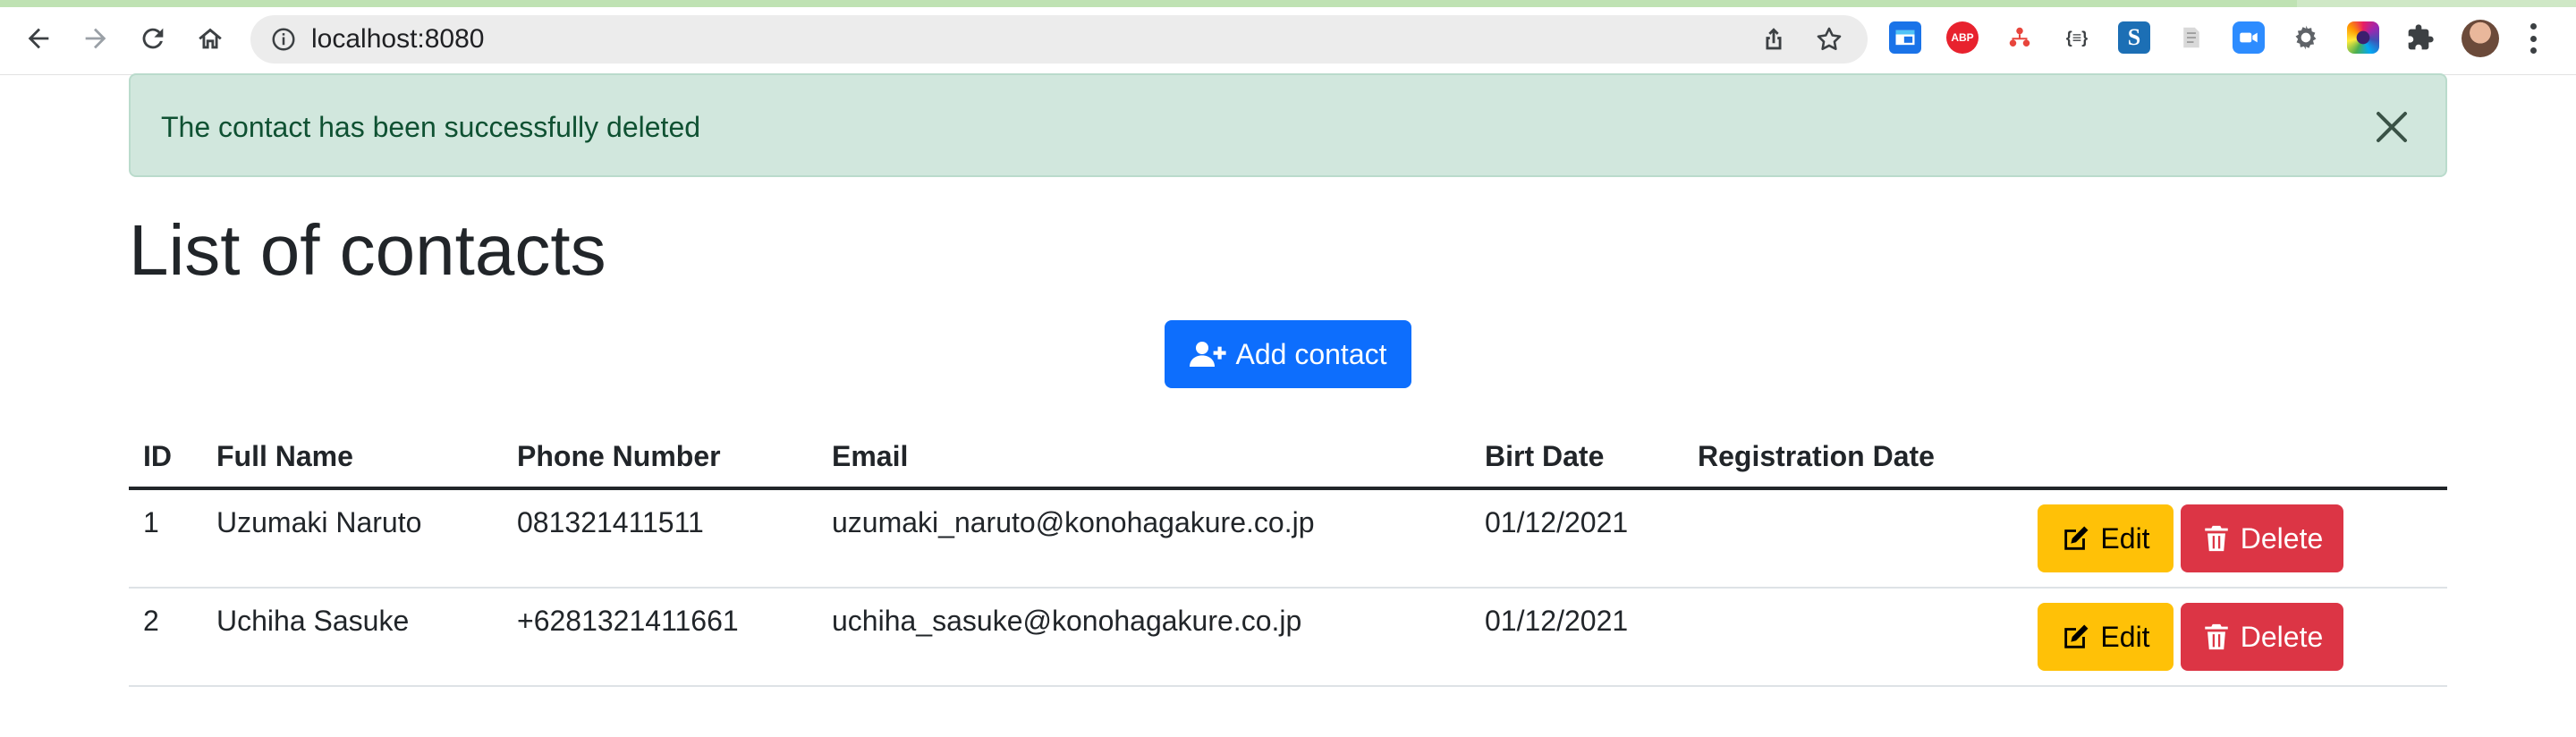 The image size is (2576, 737). I want to click on user-plus-icon, so click(1207, 354).